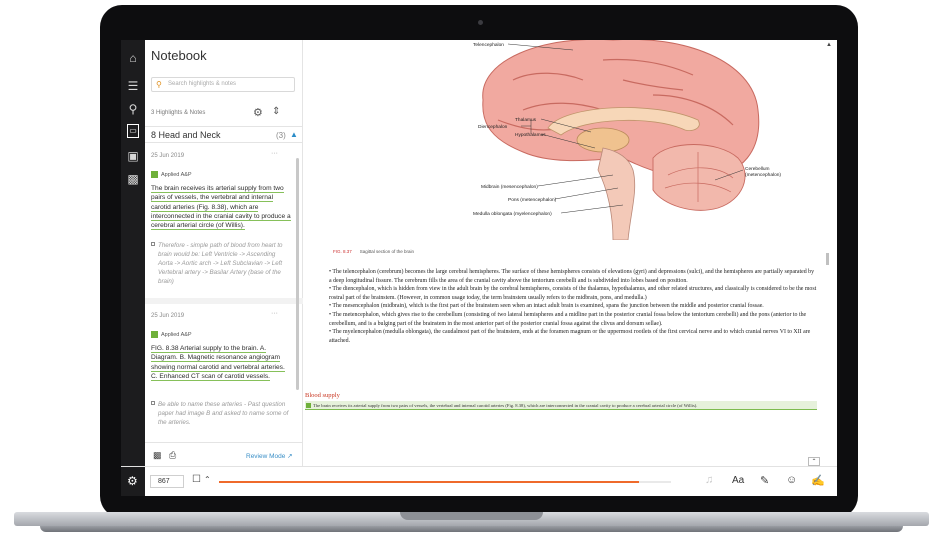 This screenshot has width=943, height=542. What do you see at coordinates (764, 480) in the screenshot?
I see `highlighter-icon: ✎` at bounding box center [764, 480].